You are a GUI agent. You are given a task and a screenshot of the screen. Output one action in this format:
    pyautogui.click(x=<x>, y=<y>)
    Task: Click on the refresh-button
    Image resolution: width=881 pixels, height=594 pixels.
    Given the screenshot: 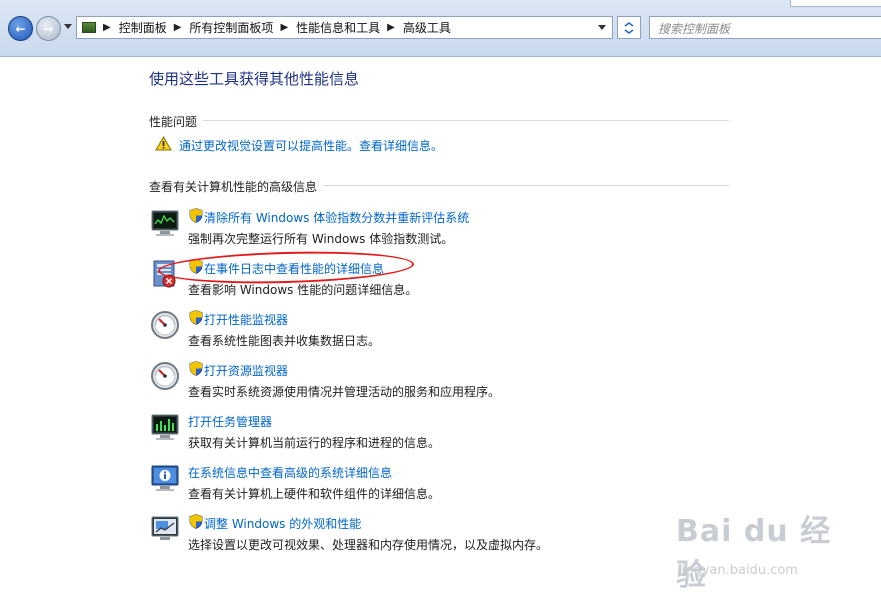 What is the action you would take?
    pyautogui.click(x=629, y=27)
    